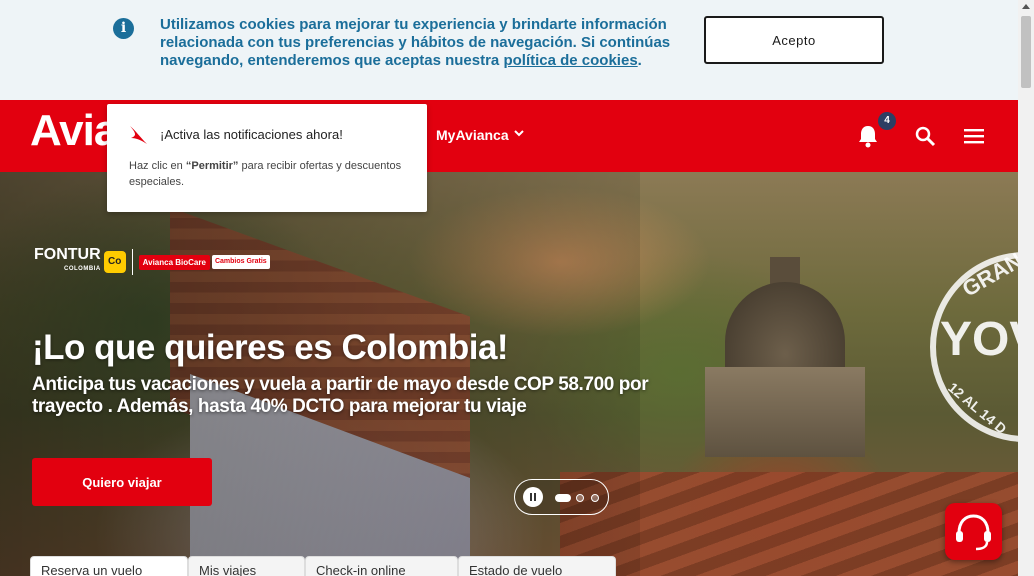  I want to click on carousel-dot-active, so click(563, 498).